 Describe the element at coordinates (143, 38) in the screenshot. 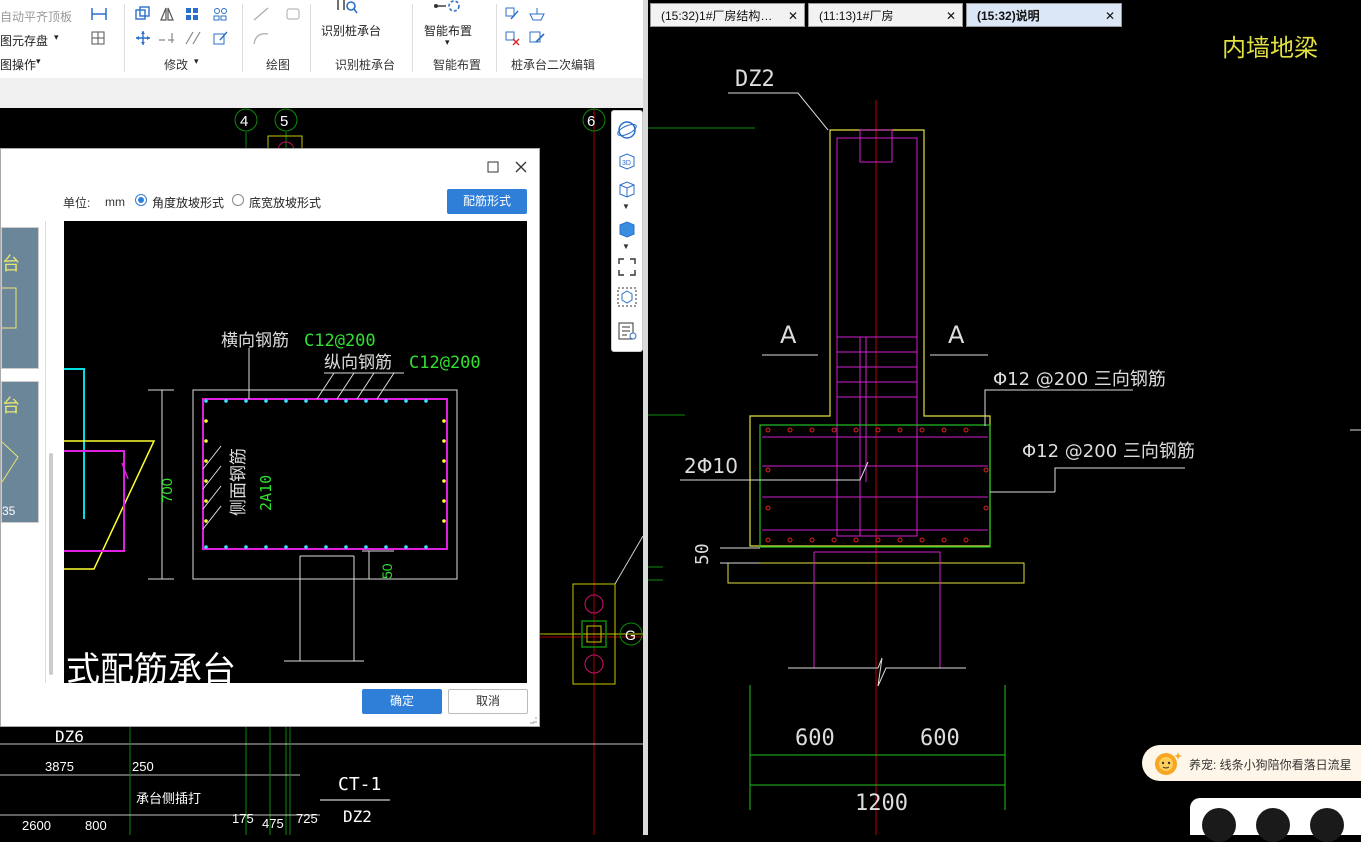

I see `move-icon` at that location.